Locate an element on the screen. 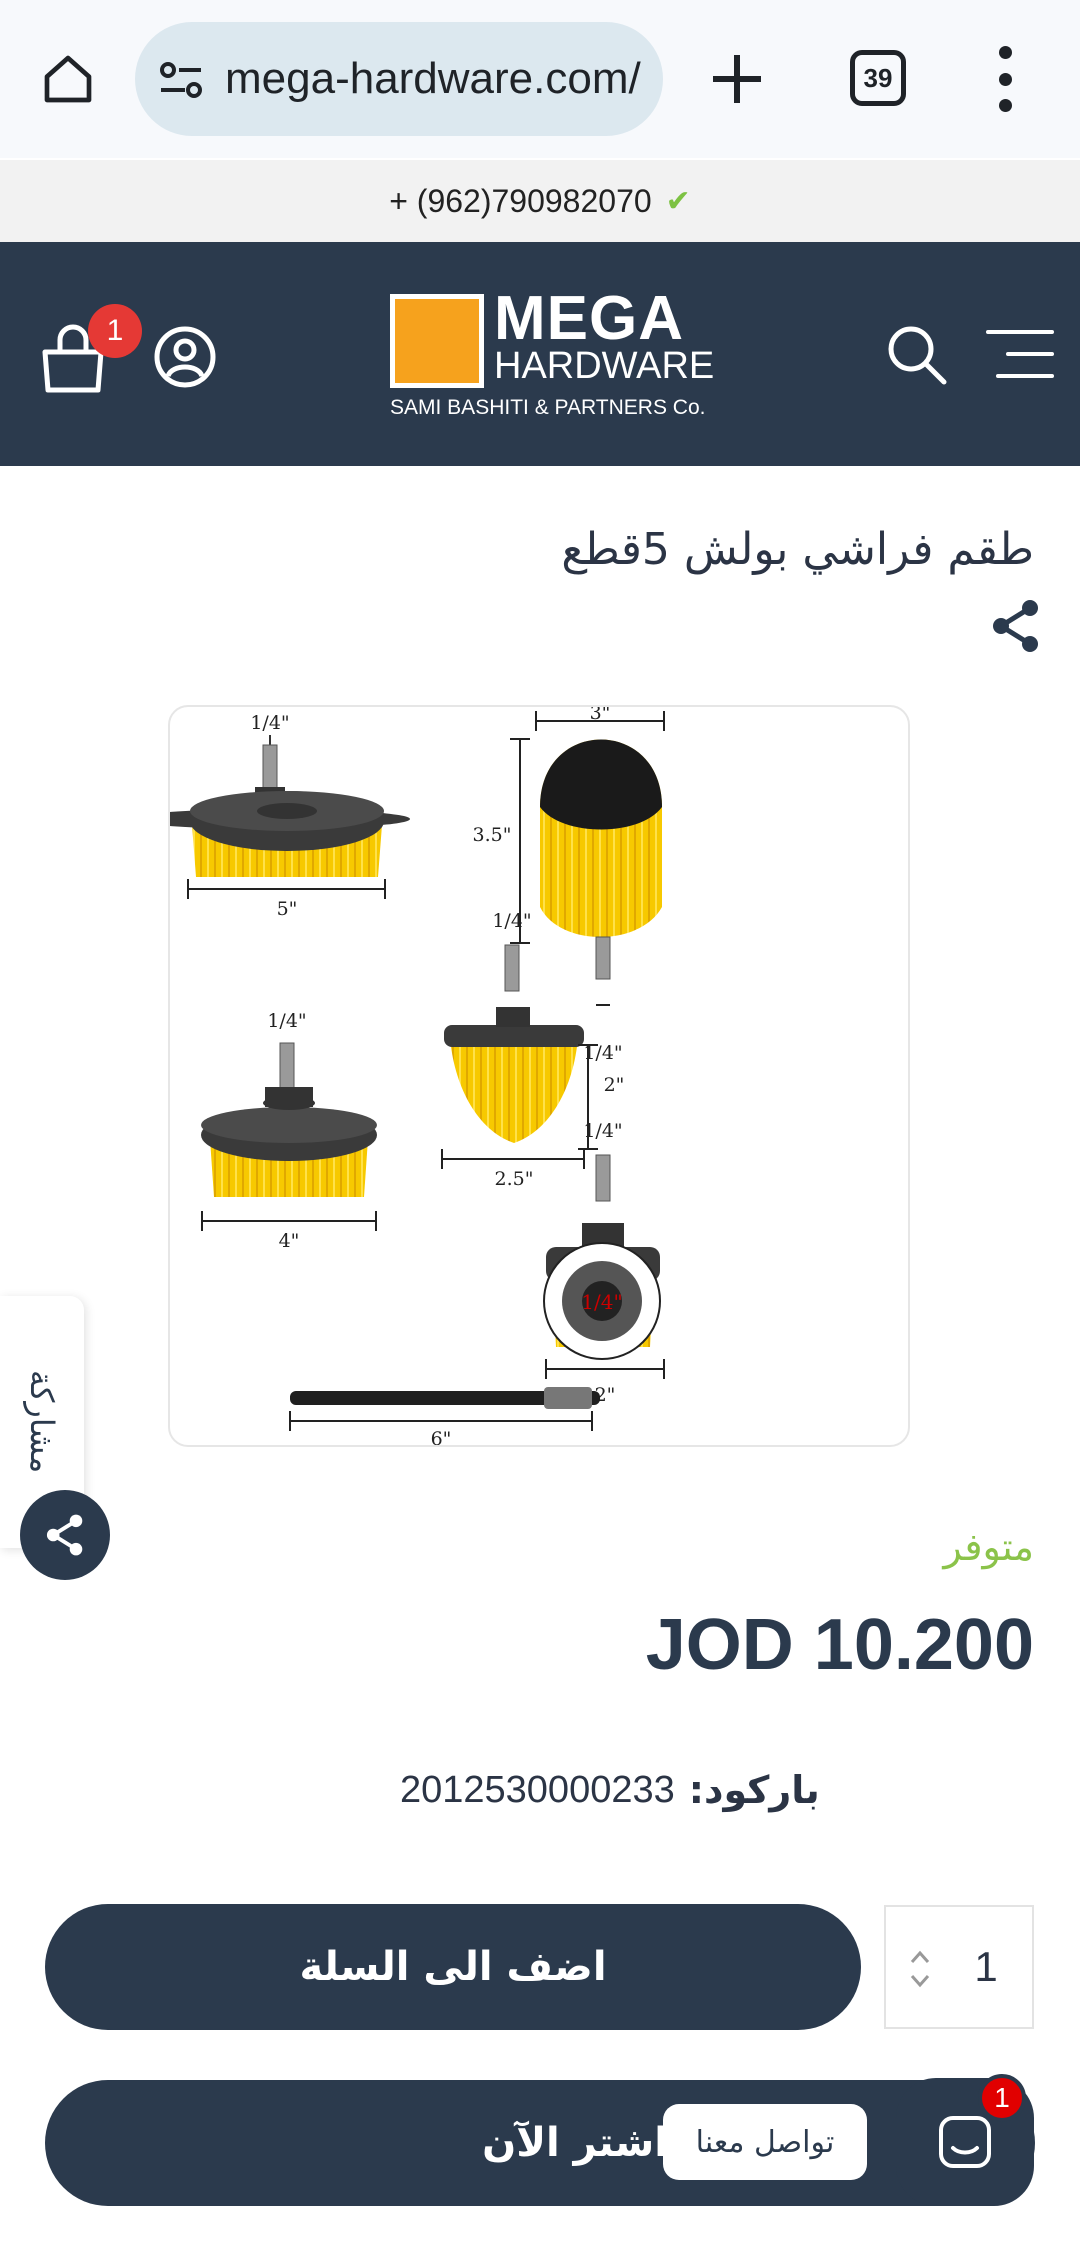  product-title: طقم فراشي بولش 5قطع is located at coordinates (797, 549).